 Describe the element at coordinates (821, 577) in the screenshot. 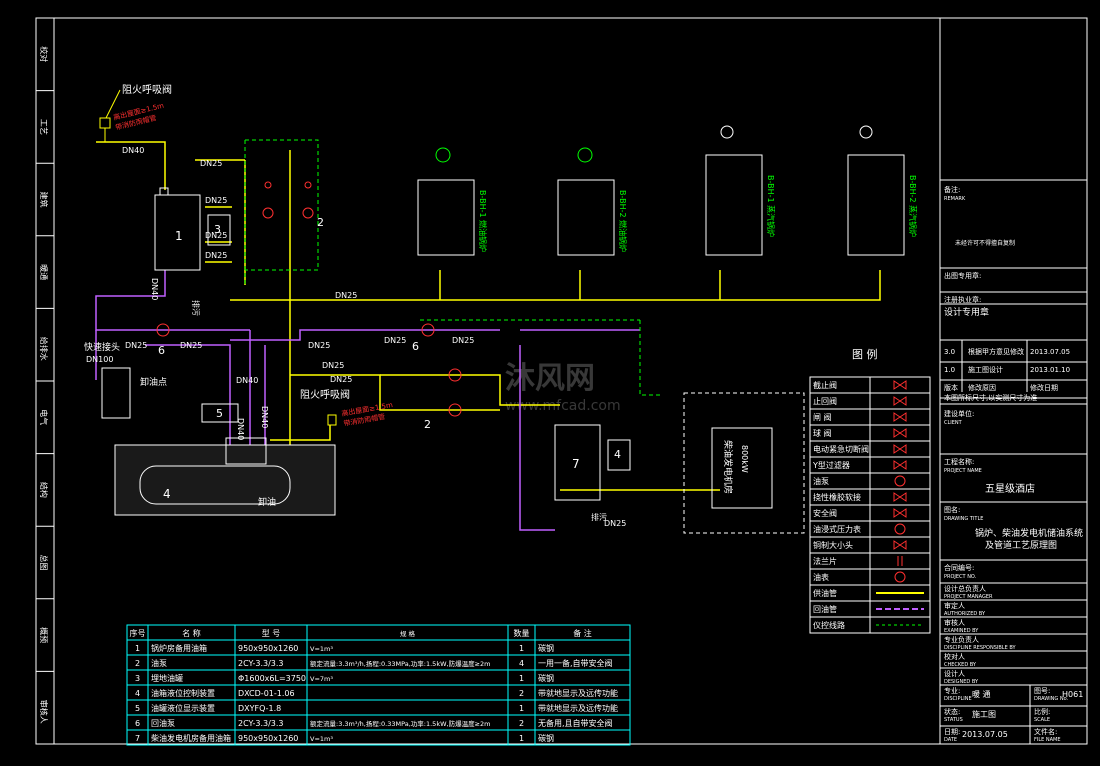

I see `legend-item-label: 油表` at that location.